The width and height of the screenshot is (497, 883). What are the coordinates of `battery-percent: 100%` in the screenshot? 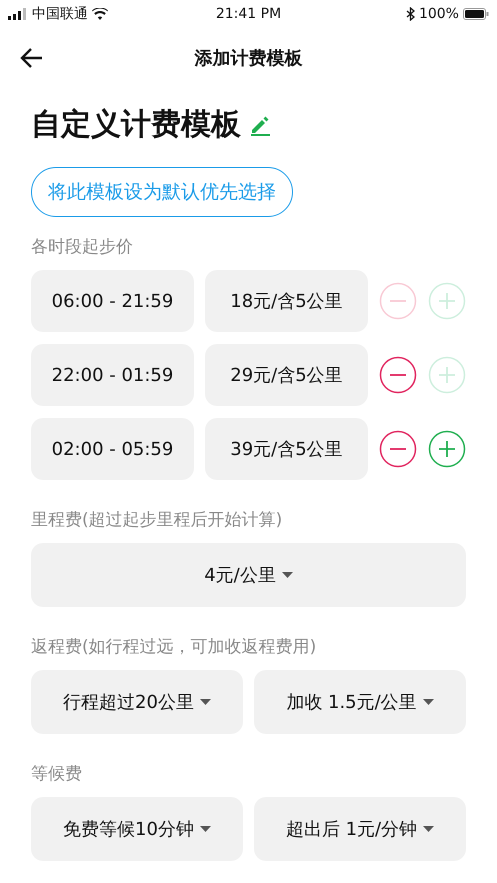 It's located at (438, 14).